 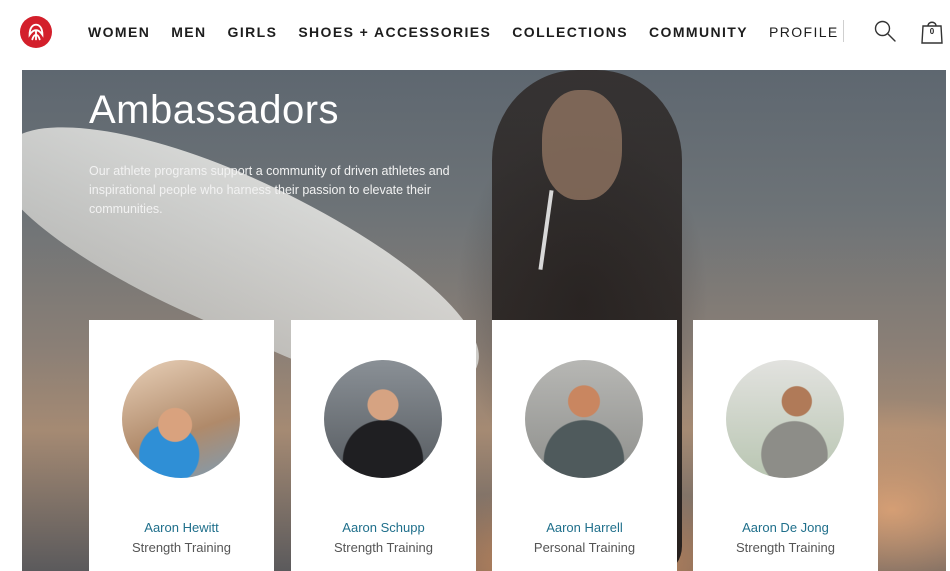 I want to click on nav-item-community: COMMUNITY, so click(x=698, y=32).